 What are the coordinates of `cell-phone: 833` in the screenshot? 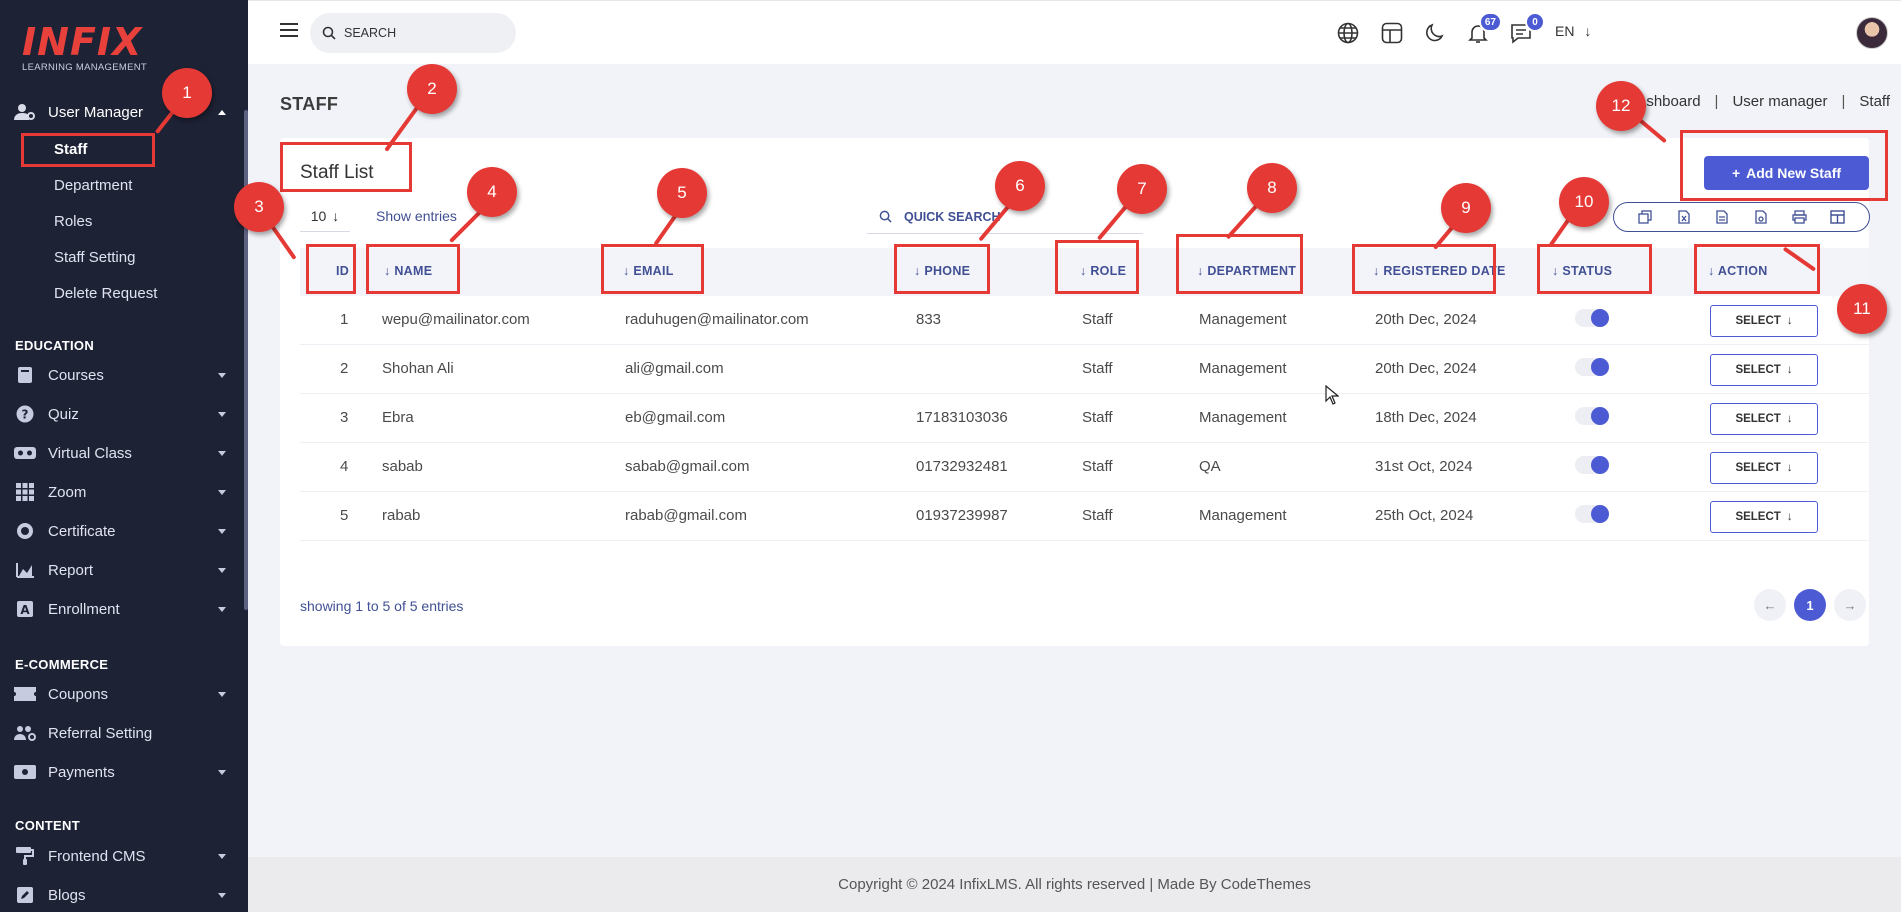 It's located at (929, 319).